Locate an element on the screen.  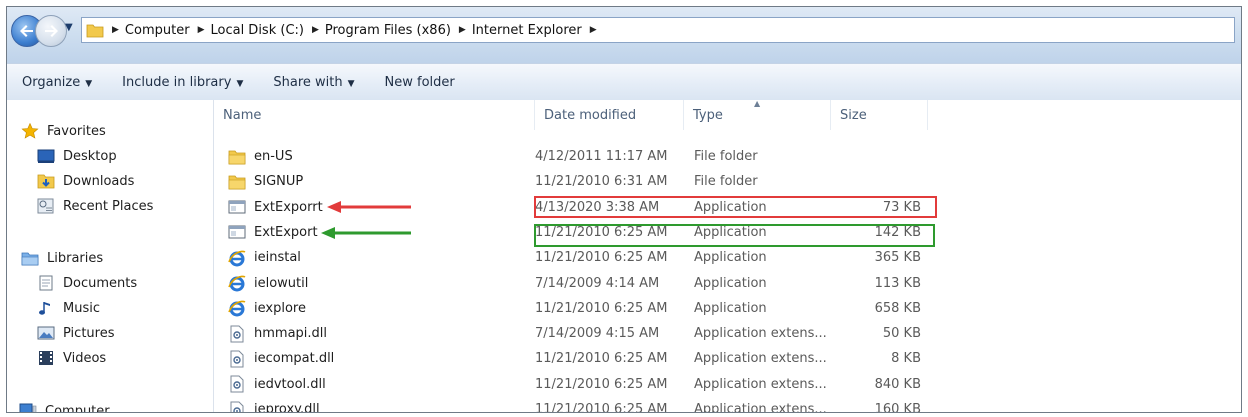
nav-recent-places: Recent Places is located at coordinates (95, 206).